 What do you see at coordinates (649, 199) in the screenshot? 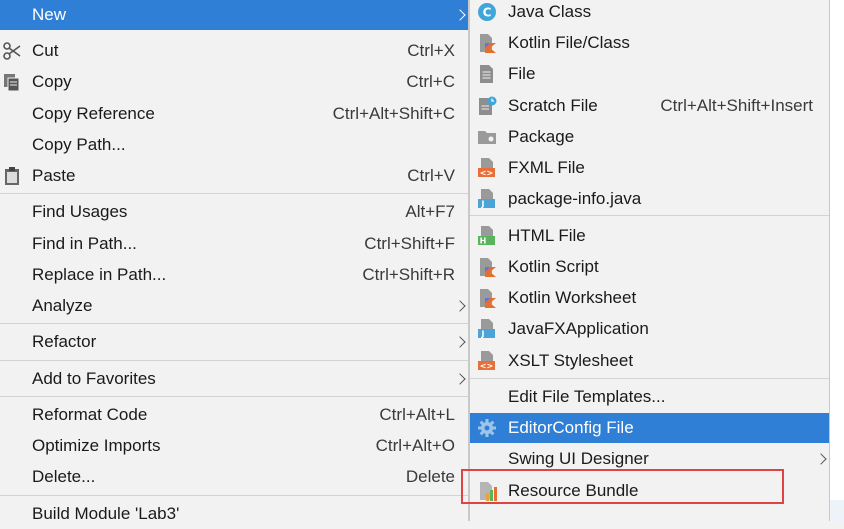
I see `submenu-item-package-info: J package-info.java` at bounding box center [649, 199].